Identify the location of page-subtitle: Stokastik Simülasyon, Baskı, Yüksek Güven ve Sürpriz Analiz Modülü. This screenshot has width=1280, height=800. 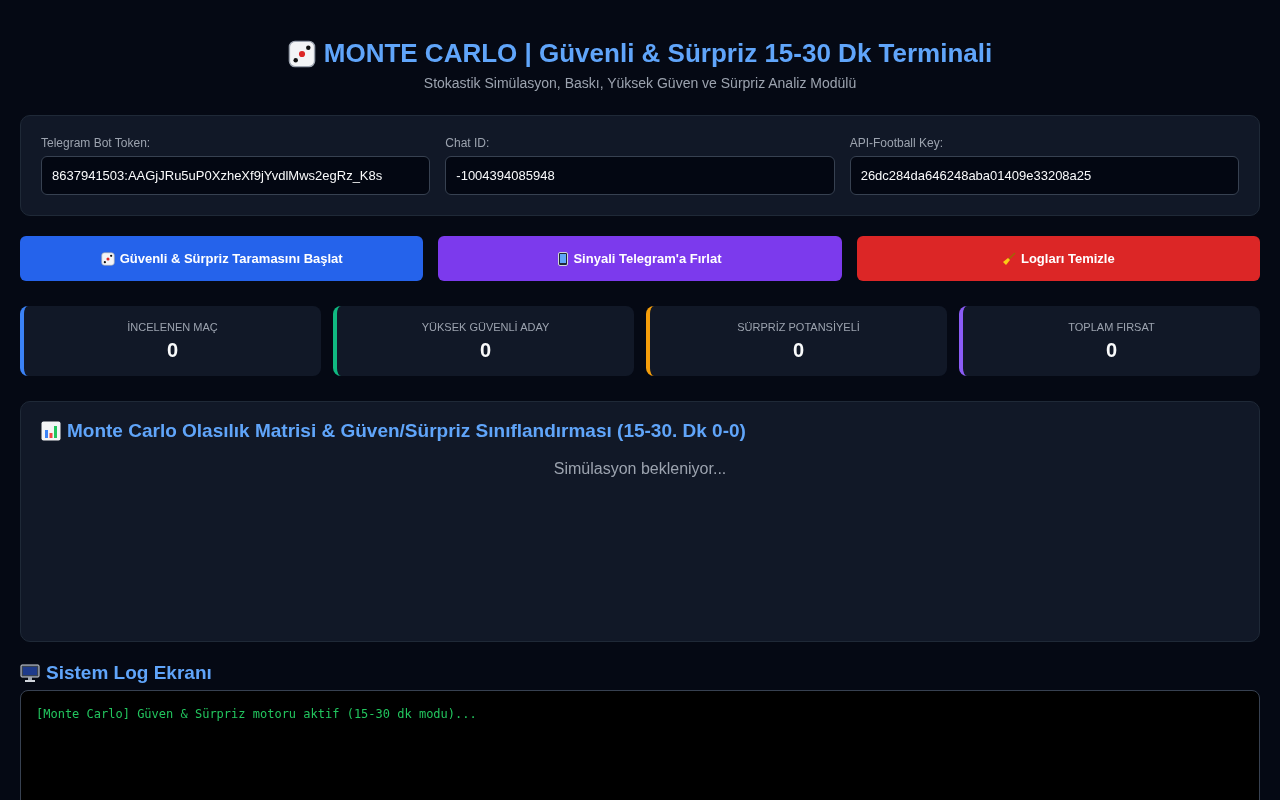
(640, 83).